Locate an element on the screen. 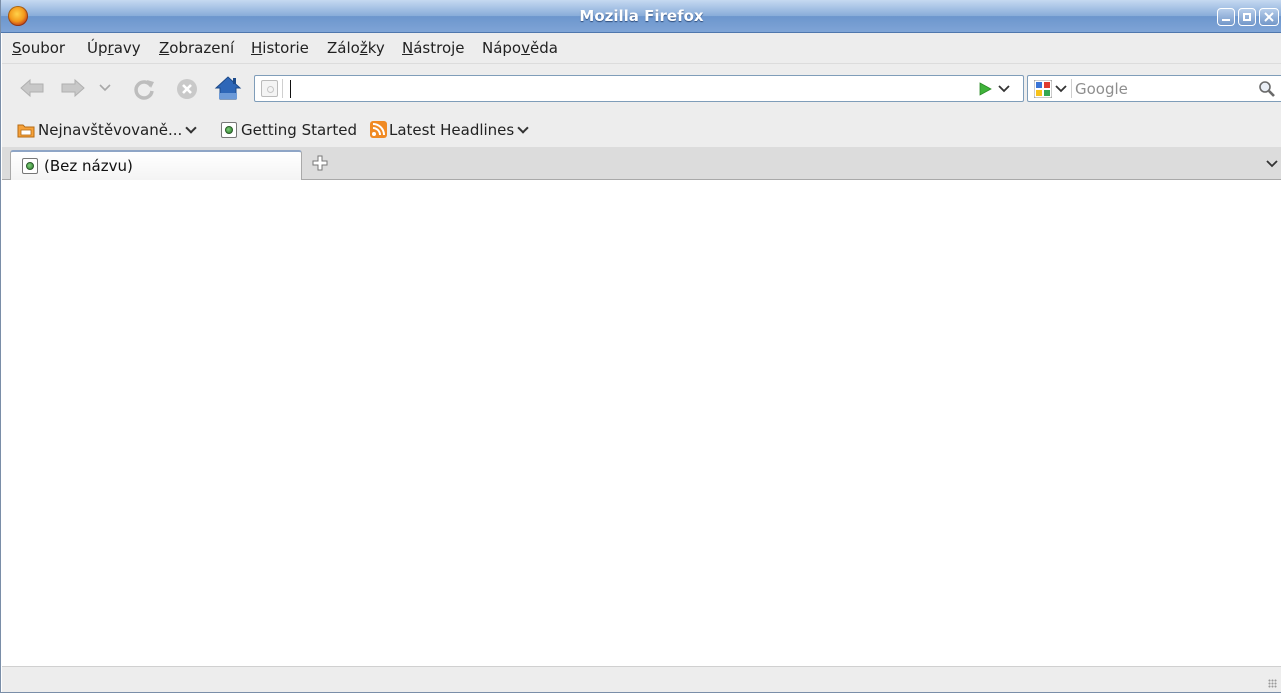 Image resolution: width=1281 pixels, height=693 pixels. menu-zalozky: Záložky is located at coordinates (356, 48).